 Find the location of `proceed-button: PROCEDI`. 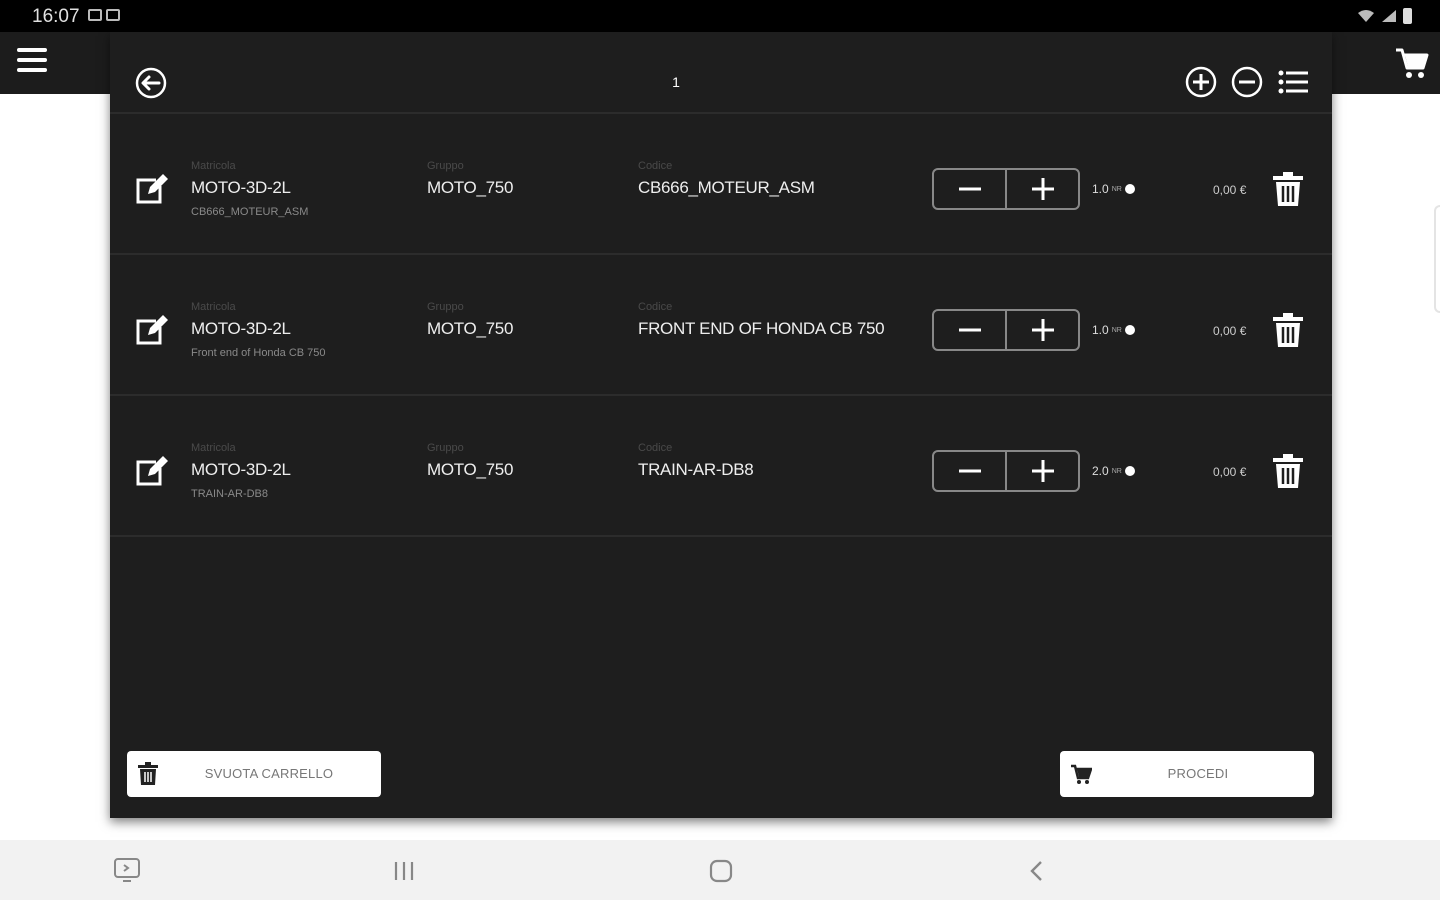

proceed-button: PROCEDI is located at coordinates (1187, 774).